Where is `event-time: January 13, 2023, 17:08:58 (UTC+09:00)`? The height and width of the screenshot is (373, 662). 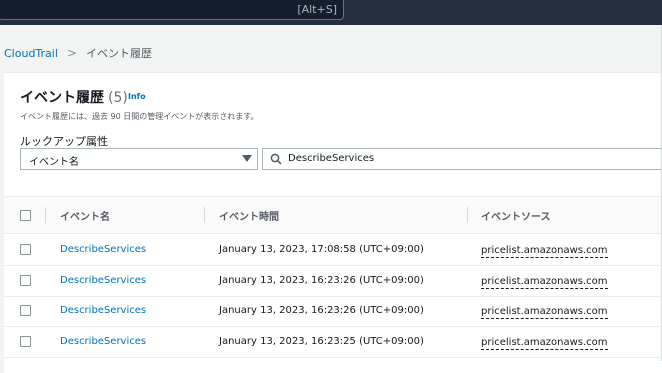
event-time: January 13, 2023, 17:08:58 (UTC+09:00) is located at coordinates (321, 249).